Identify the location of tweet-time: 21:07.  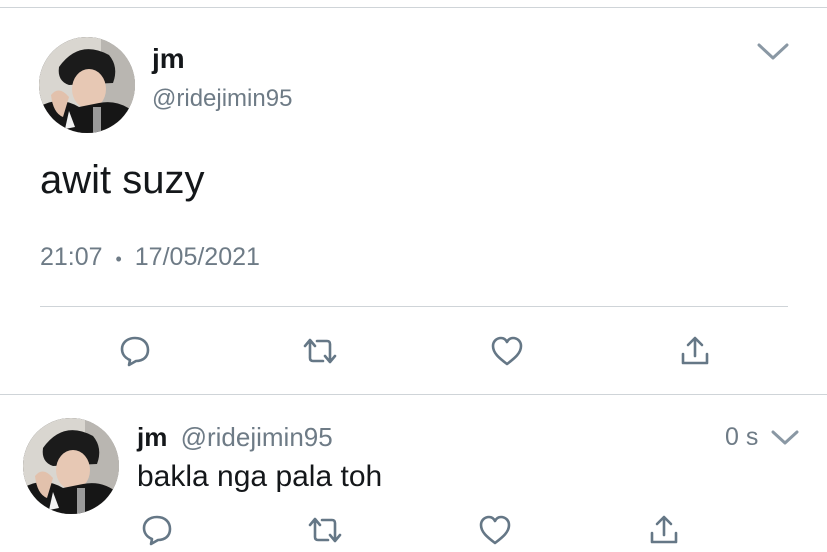
(71, 257).